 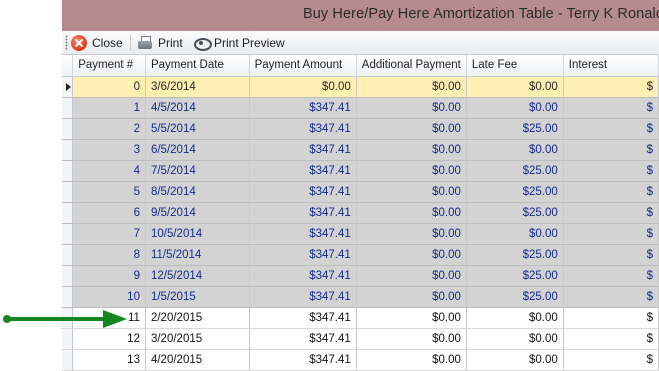 I want to click on column-header-interest: Interest, so click(x=611, y=66).